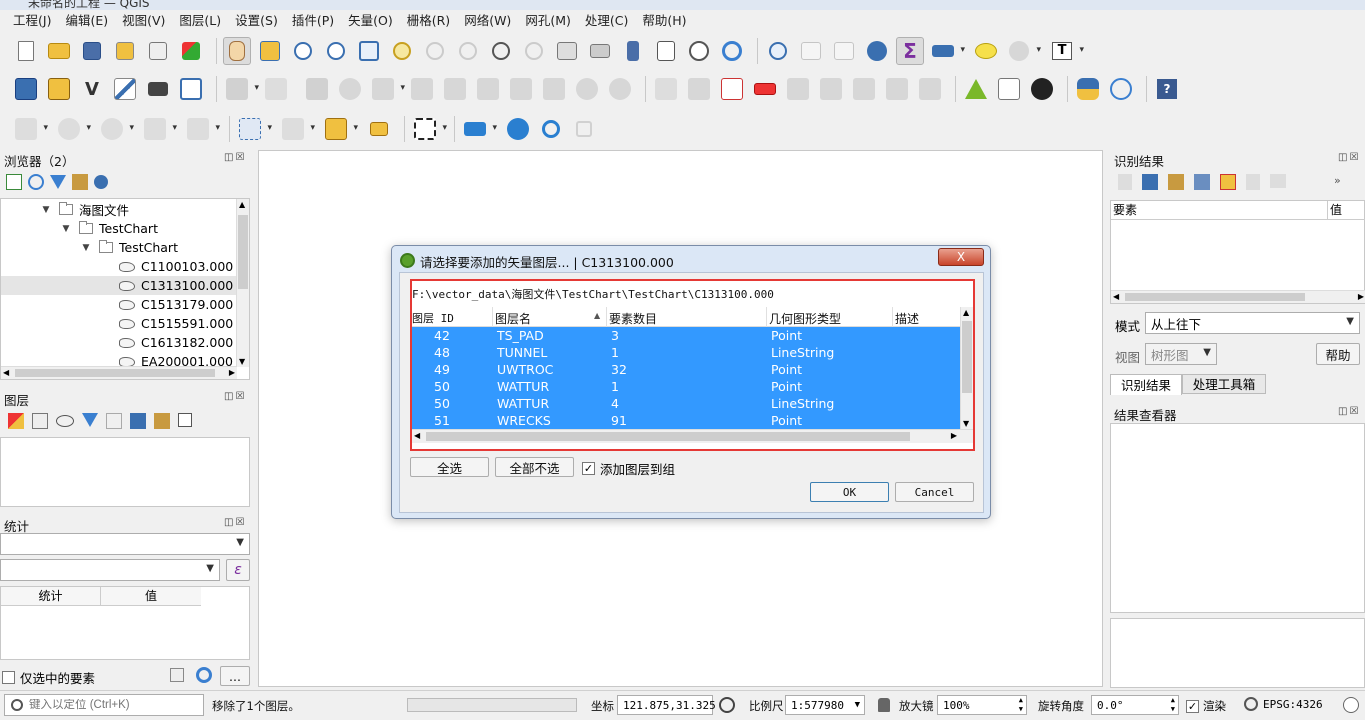 Image resolution: width=1365 pixels, height=720 pixels. Describe the element at coordinates (200, 21) in the screenshot. I see `menu-item-3: 图层(L)` at that location.